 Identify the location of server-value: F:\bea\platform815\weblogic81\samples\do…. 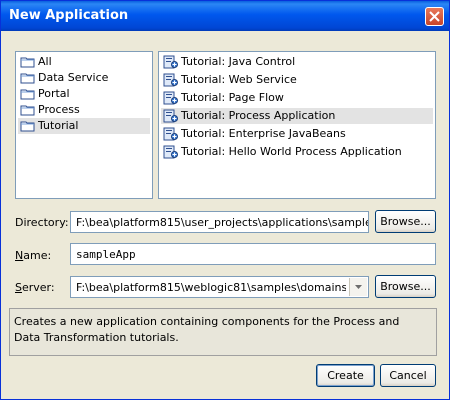
(211, 287).